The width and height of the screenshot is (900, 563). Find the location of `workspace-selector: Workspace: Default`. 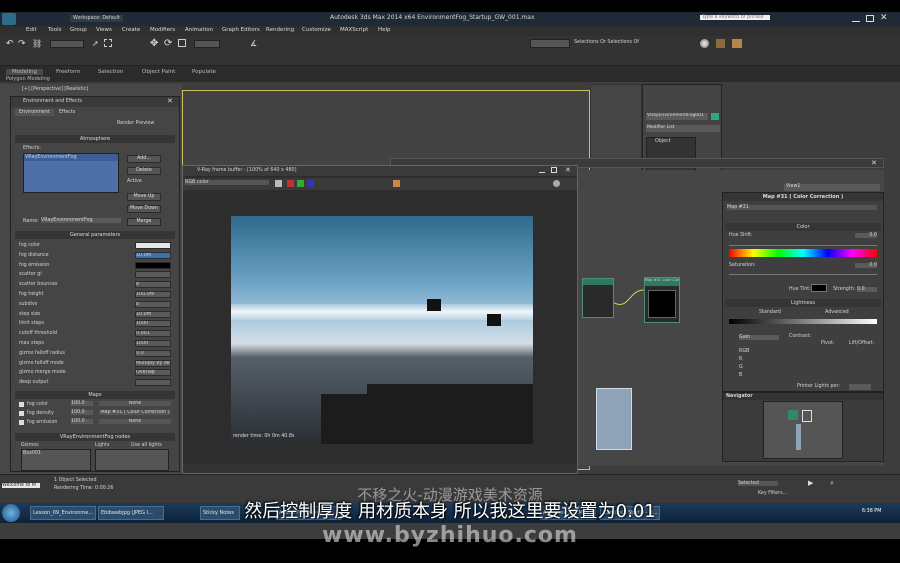

workspace-selector: Workspace: Default is located at coordinates (96, 18).